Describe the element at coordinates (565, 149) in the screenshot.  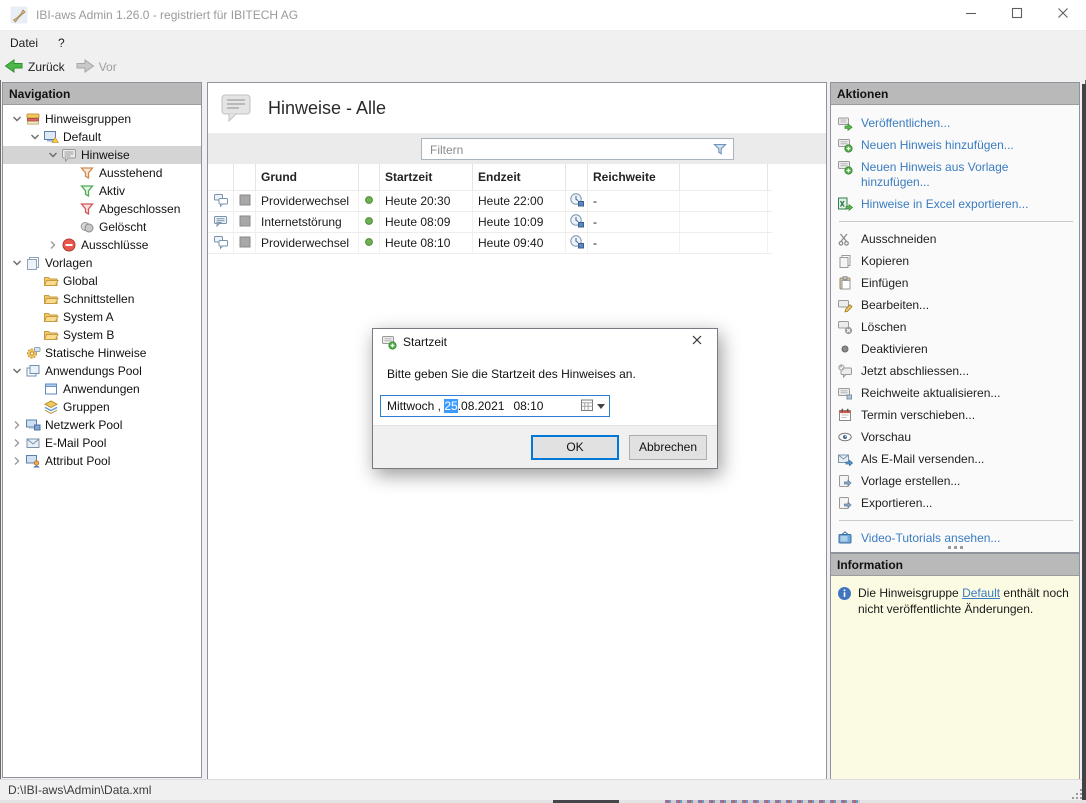
I see `filter-input` at that location.